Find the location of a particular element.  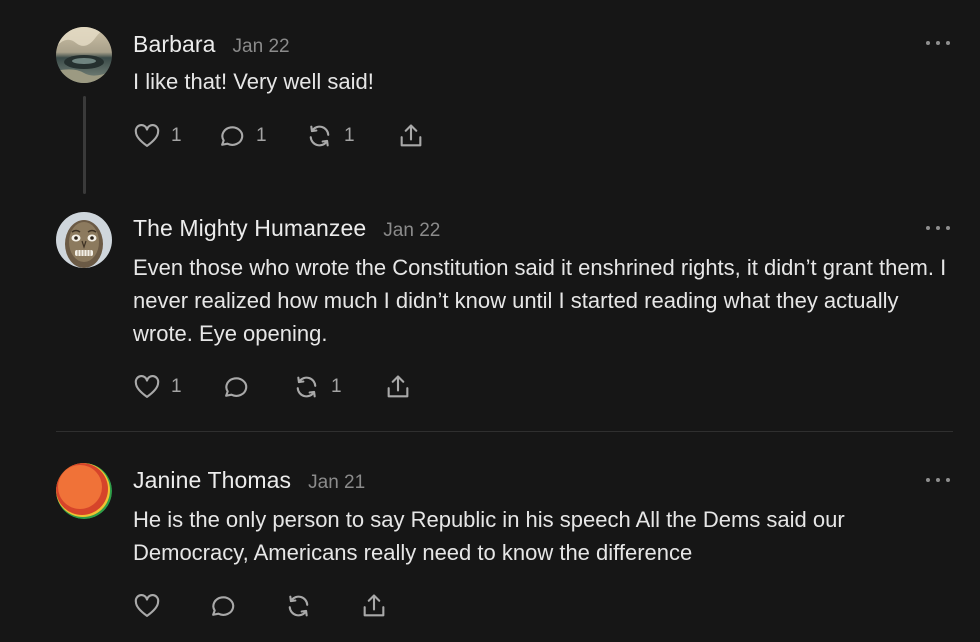

restack-button is located at coordinates (303, 606).